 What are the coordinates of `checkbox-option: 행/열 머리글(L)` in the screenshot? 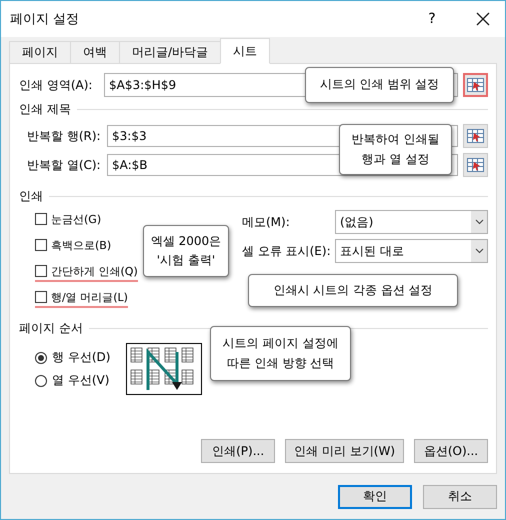 It's located at (81, 298).